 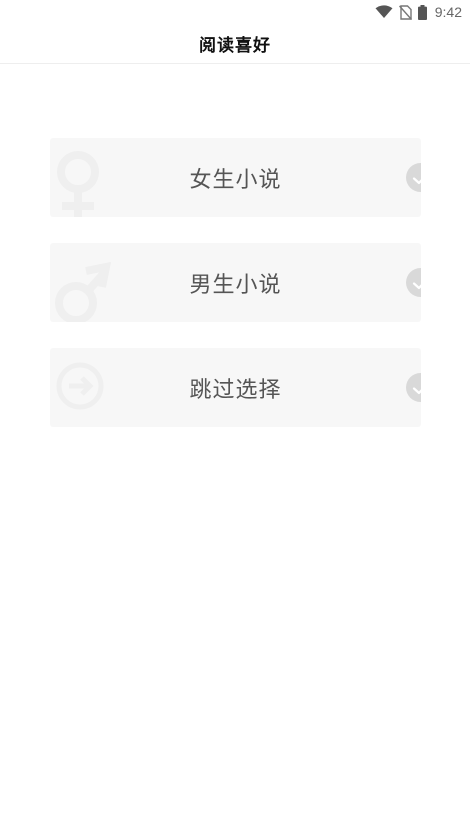 What do you see at coordinates (384, 12) in the screenshot?
I see `wifi-icon` at bounding box center [384, 12].